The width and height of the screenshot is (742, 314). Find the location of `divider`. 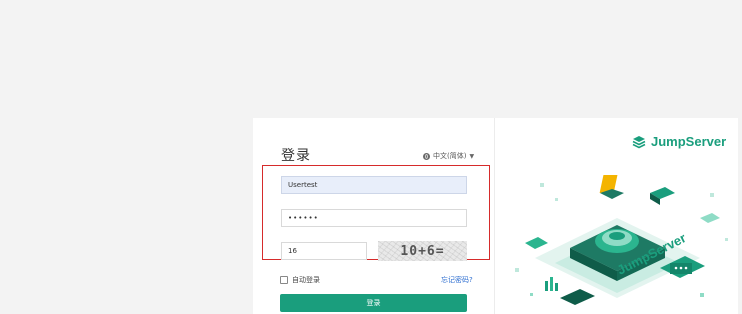

divider is located at coordinates (494, 216).